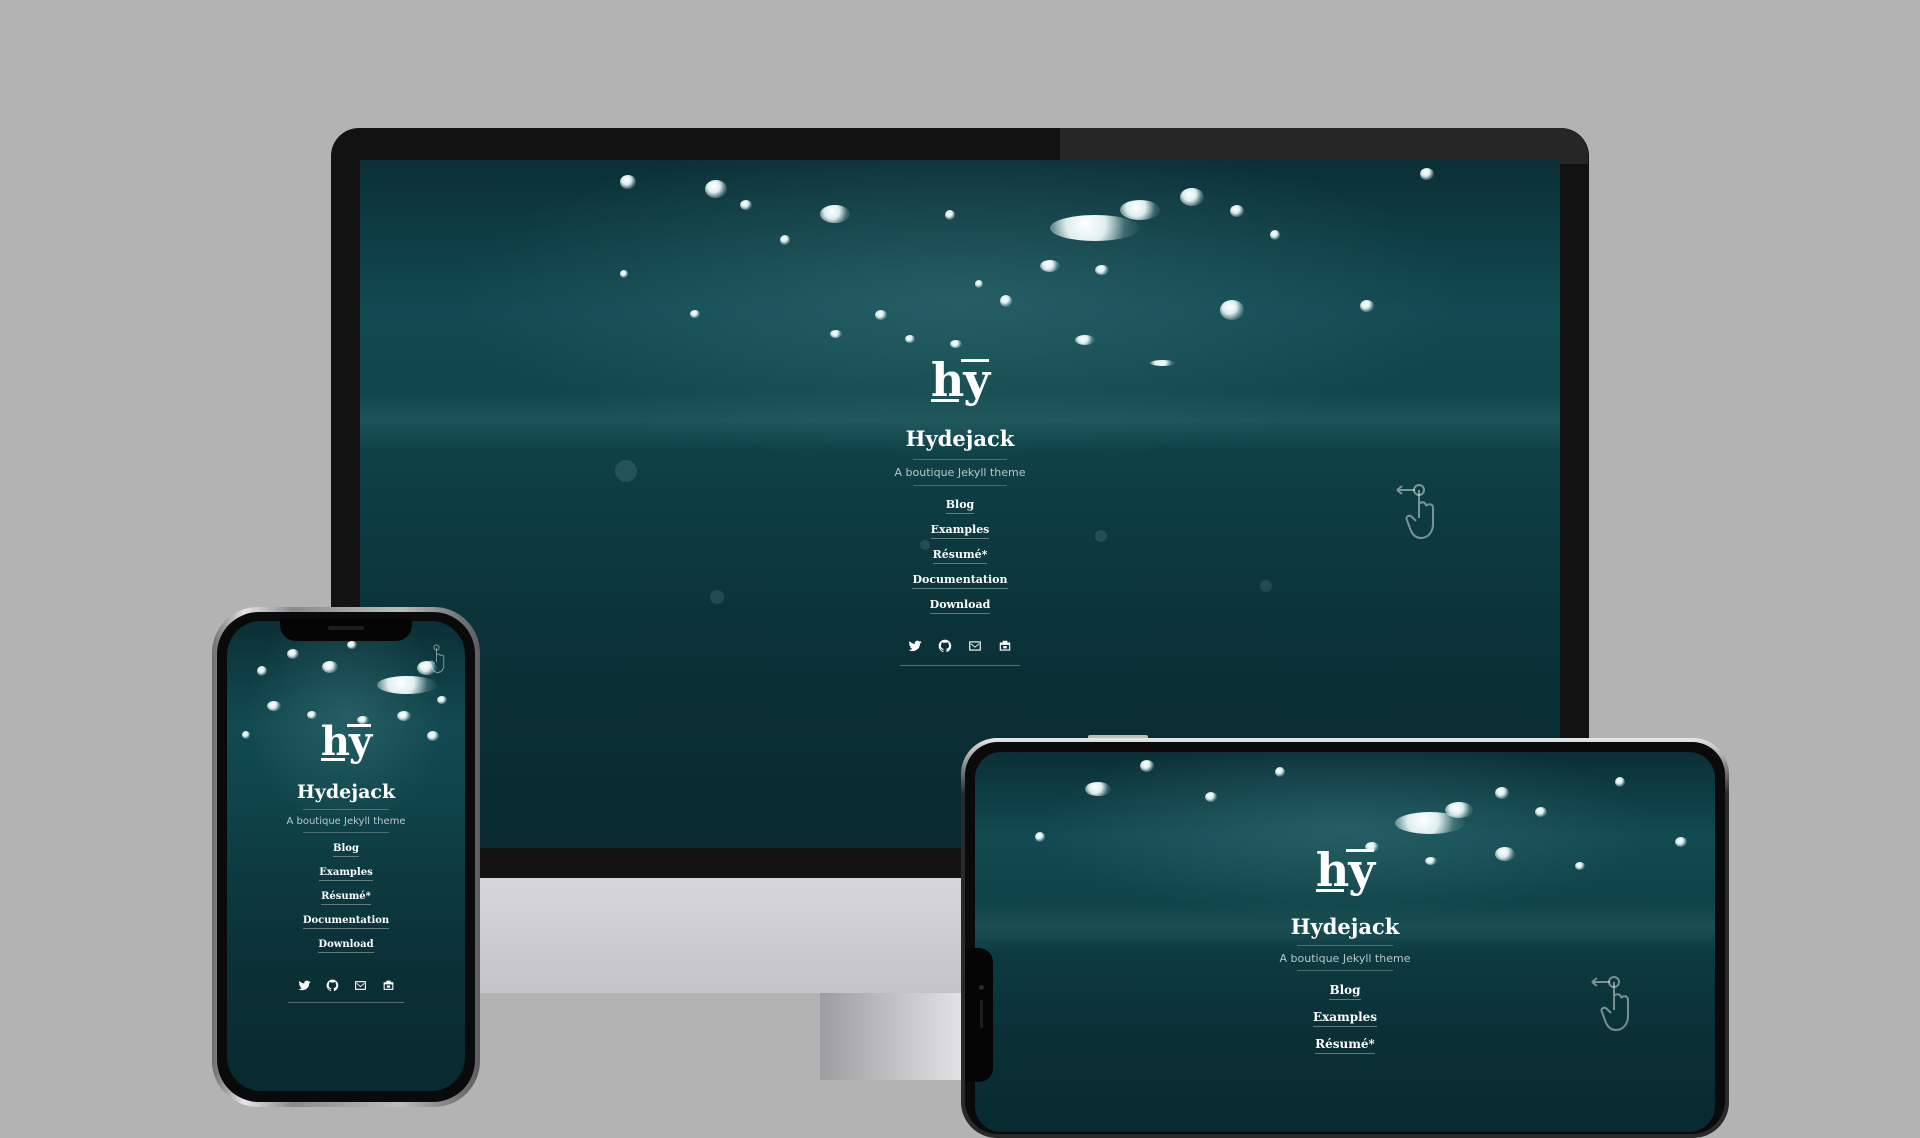  I want to click on tablet-camera, so click(981, 987).